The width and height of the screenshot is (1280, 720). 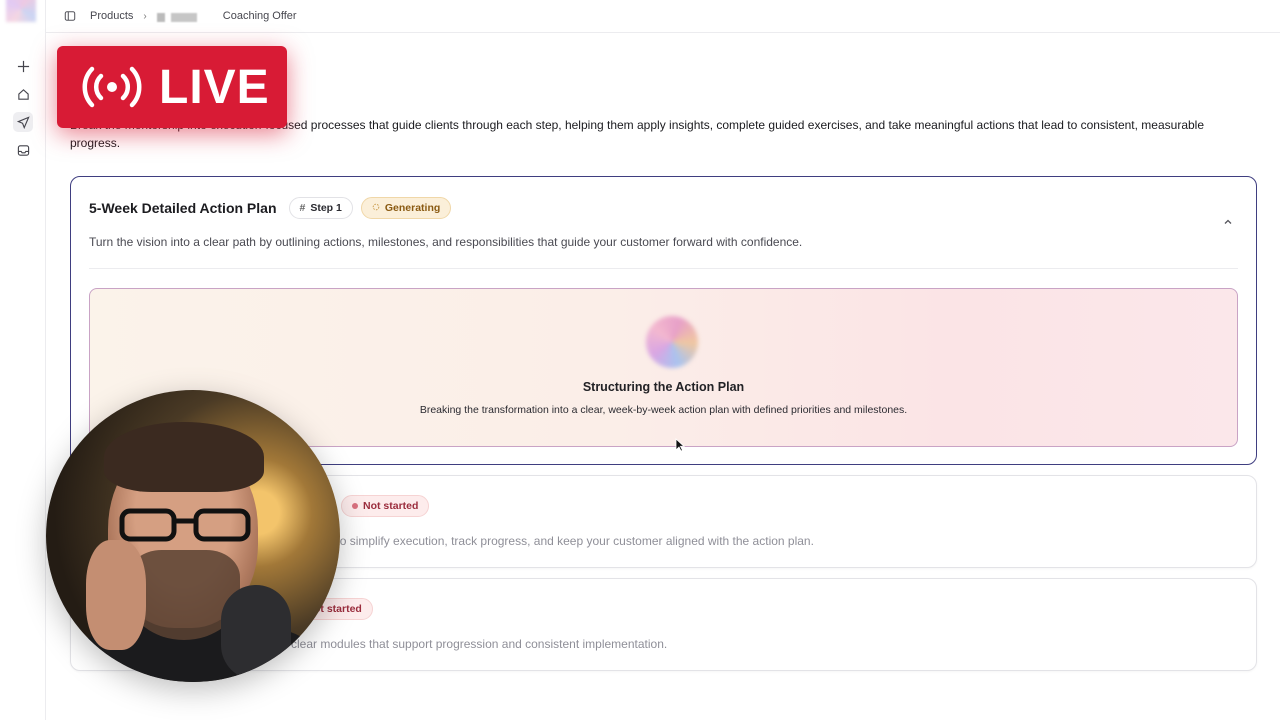 I want to click on top-bar: Products › Coaching Offer, so click(x=663, y=16).